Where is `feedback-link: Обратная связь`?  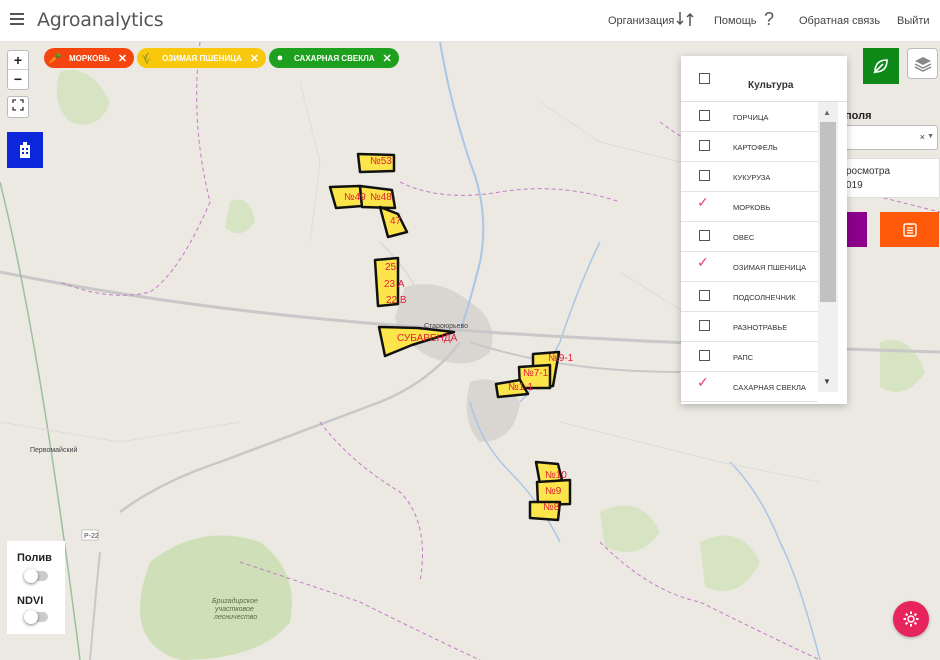
feedback-link: Обратная связь is located at coordinates (839, 21).